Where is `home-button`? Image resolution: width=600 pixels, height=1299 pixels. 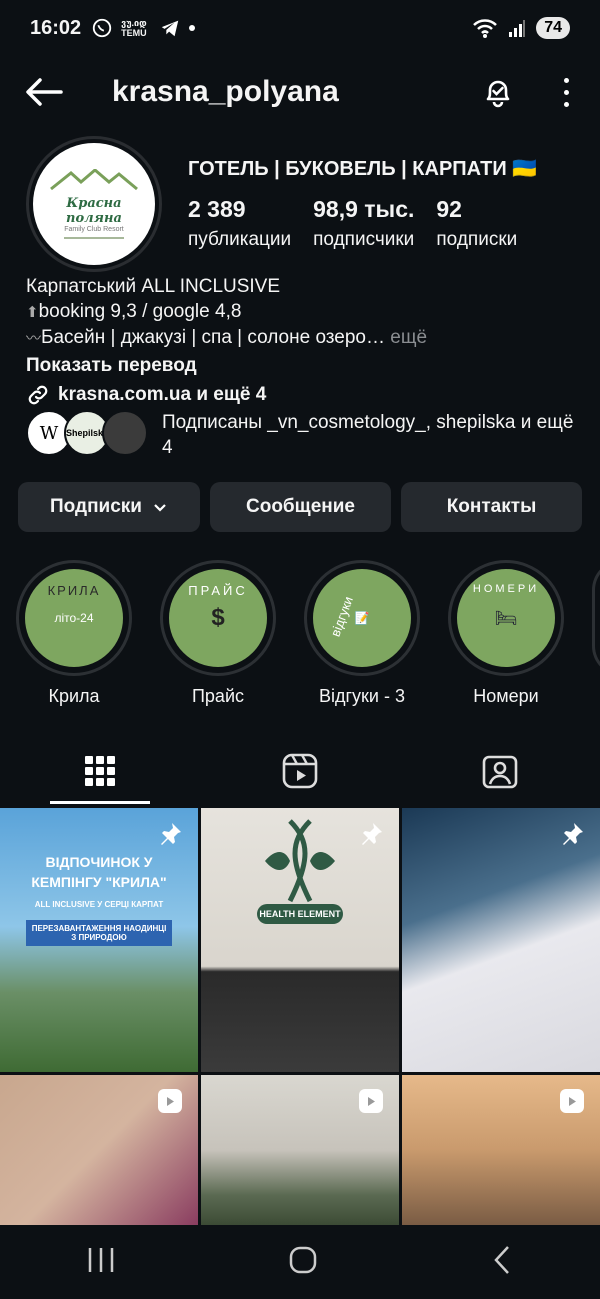
home-button is located at coordinates (303, 1262).